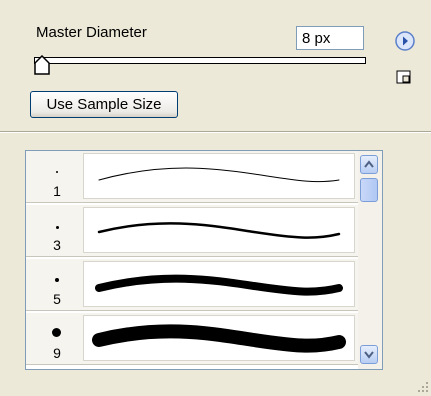  What do you see at coordinates (91, 32) in the screenshot?
I see `master-diameter-label: Master Diameter` at bounding box center [91, 32].